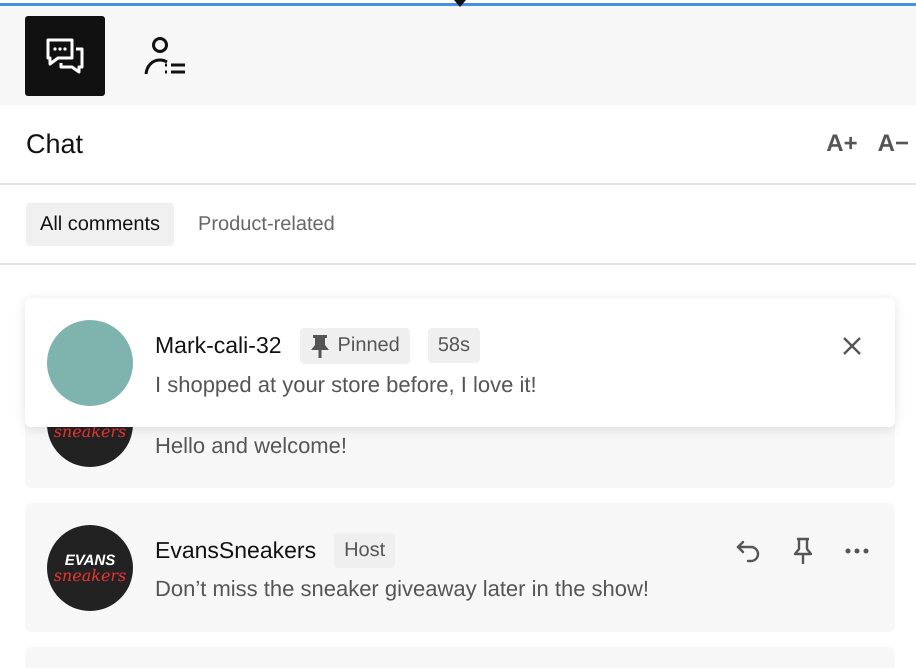 This screenshot has height=668, width=916. I want to click on font-size-button: A−, so click(893, 144).